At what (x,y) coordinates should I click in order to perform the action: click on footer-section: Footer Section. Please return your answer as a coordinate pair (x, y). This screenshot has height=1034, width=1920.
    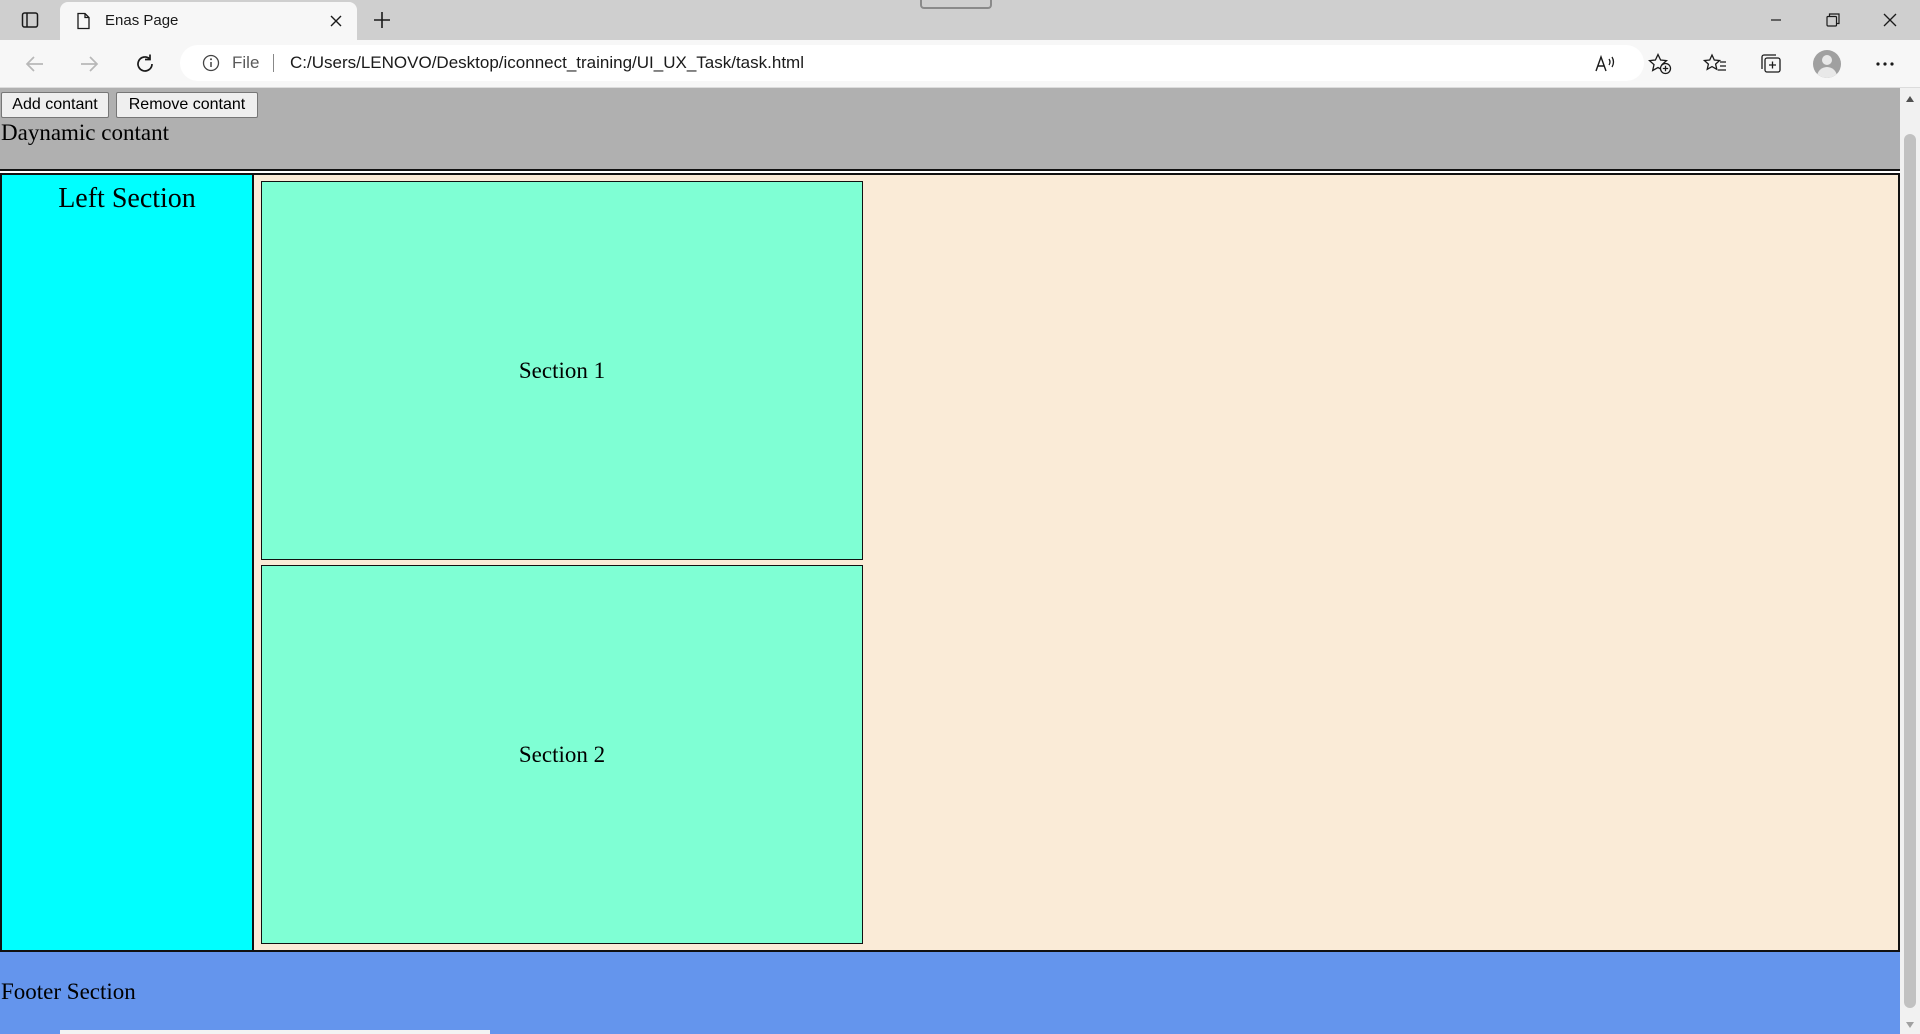
    Looking at the image, I should click on (950, 993).